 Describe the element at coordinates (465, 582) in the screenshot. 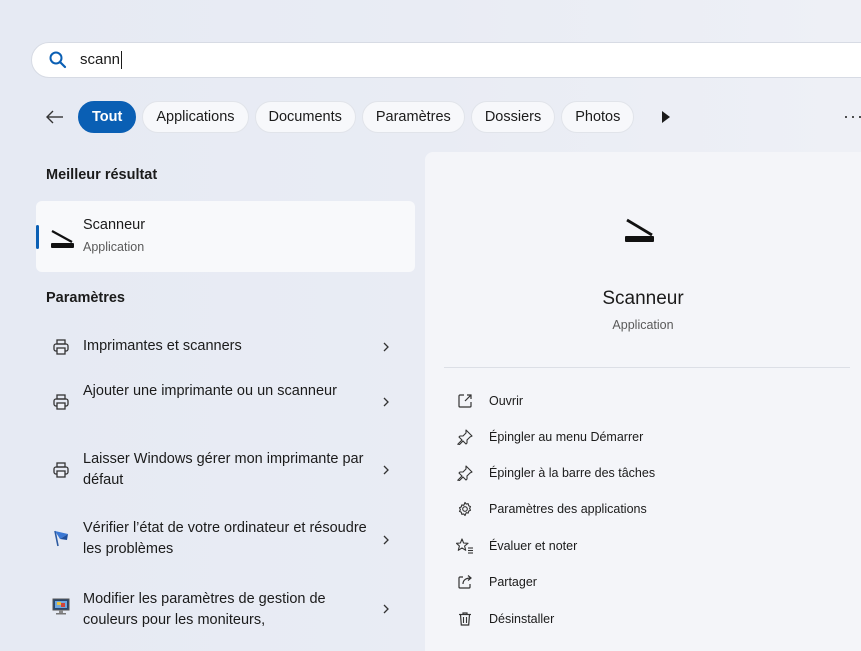

I see `share-icon` at that location.